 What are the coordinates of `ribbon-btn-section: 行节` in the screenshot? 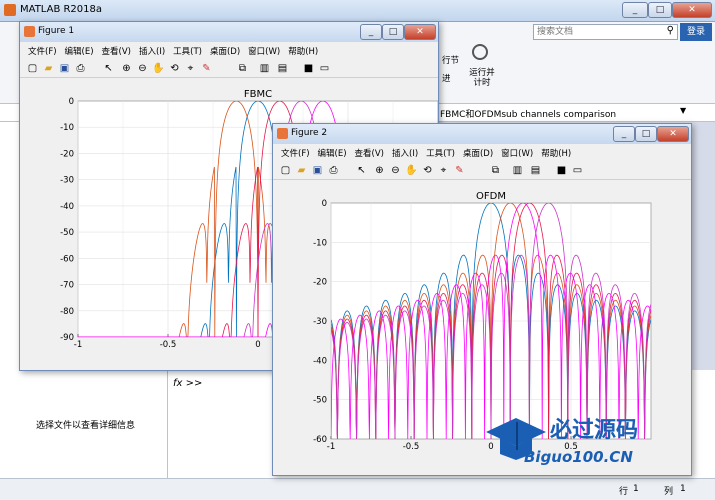 It's located at (450, 60).